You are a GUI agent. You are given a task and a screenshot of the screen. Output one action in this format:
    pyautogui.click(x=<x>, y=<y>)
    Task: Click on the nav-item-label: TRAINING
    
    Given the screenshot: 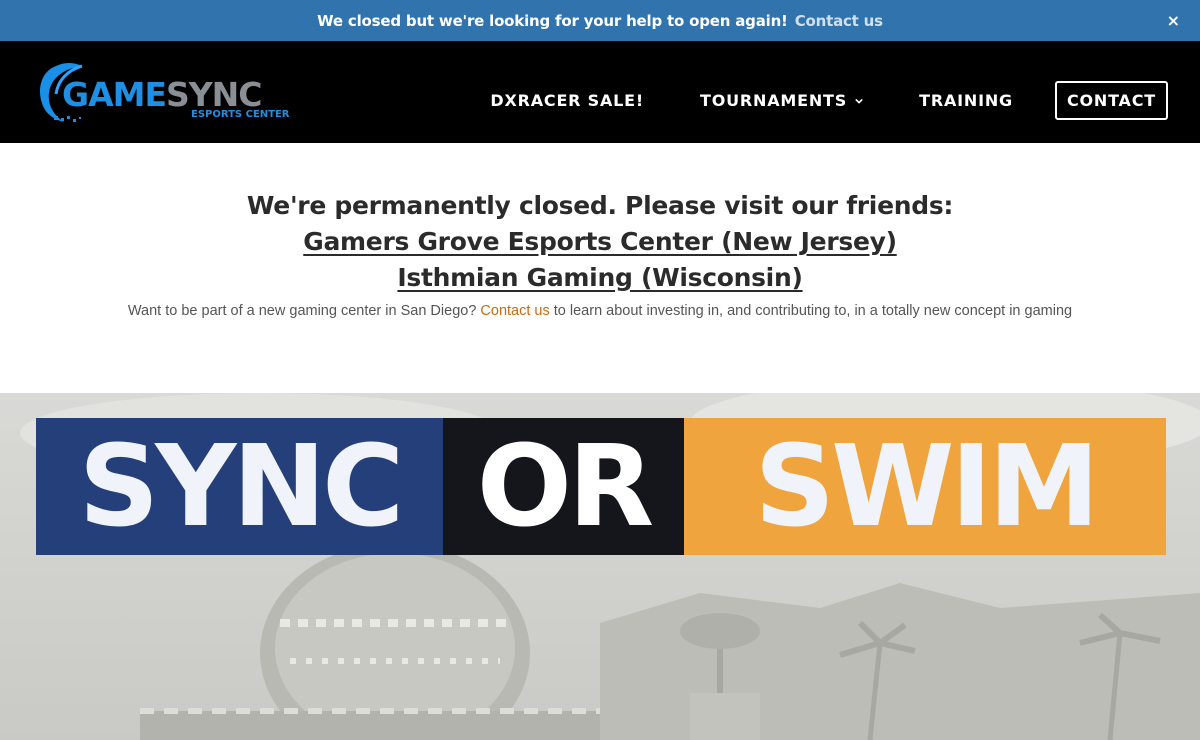 What is the action you would take?
    pyautogui.click(x=966, y=100)
    